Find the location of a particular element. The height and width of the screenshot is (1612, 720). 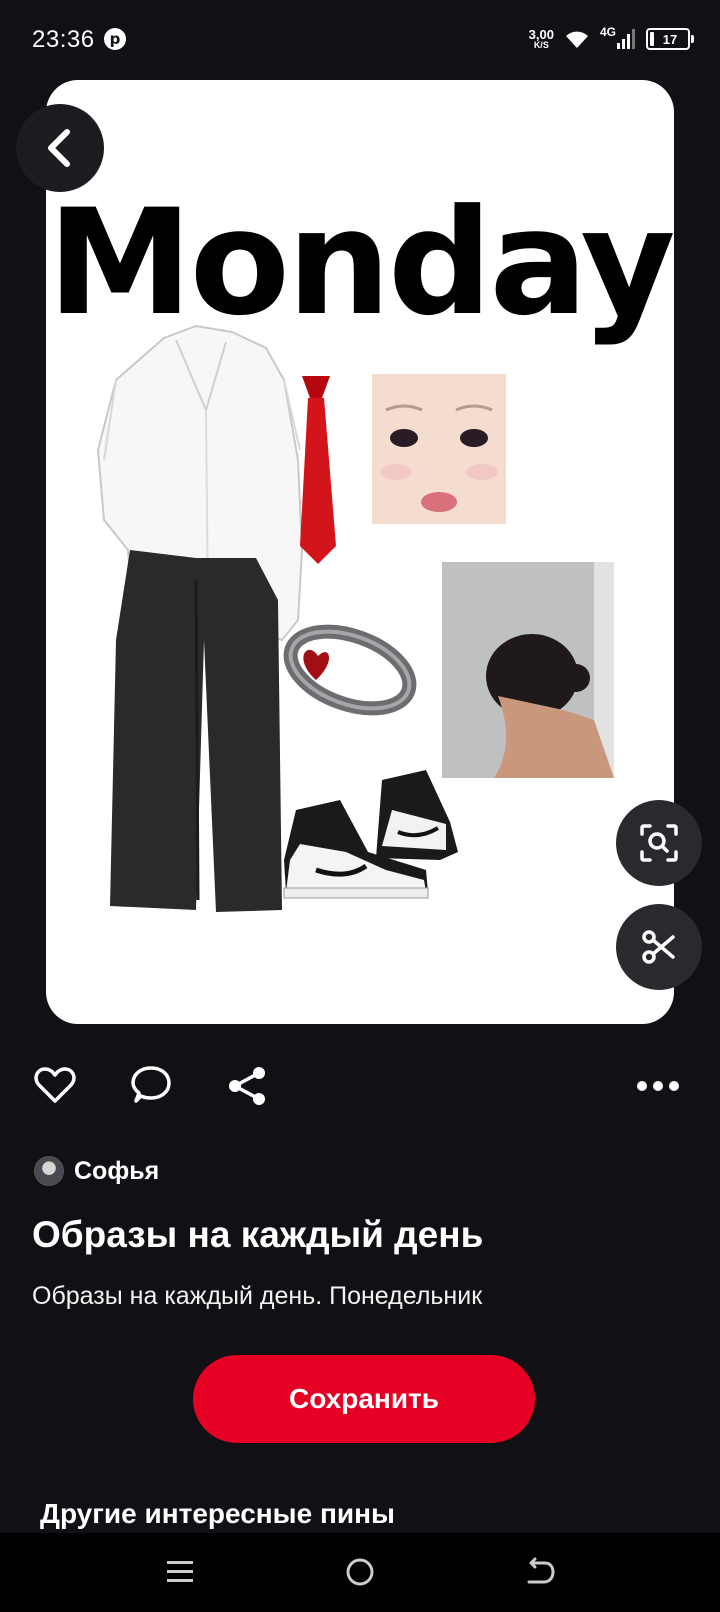

home-button is located at coordinates (360, 1572).